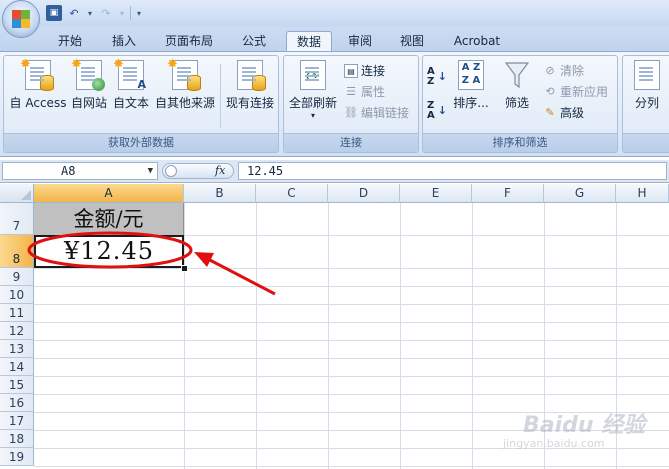 This screenshot has width=669, height=469. I want to click on insert-function-icon: fx, so click(220, 171).